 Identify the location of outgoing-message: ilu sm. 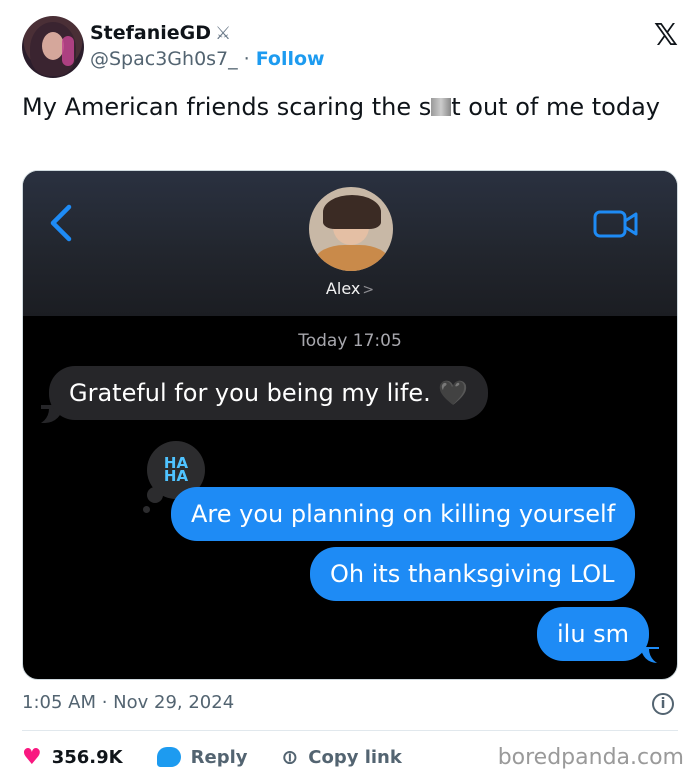
(593, 634).